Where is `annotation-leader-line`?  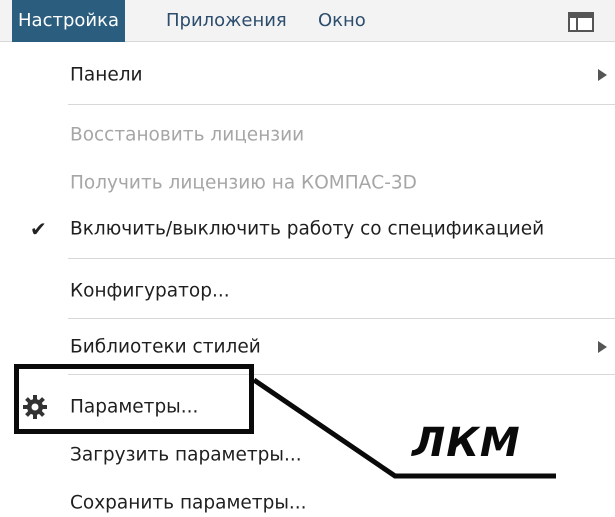 annotation-leader-line is located at coordinates (404, 428).